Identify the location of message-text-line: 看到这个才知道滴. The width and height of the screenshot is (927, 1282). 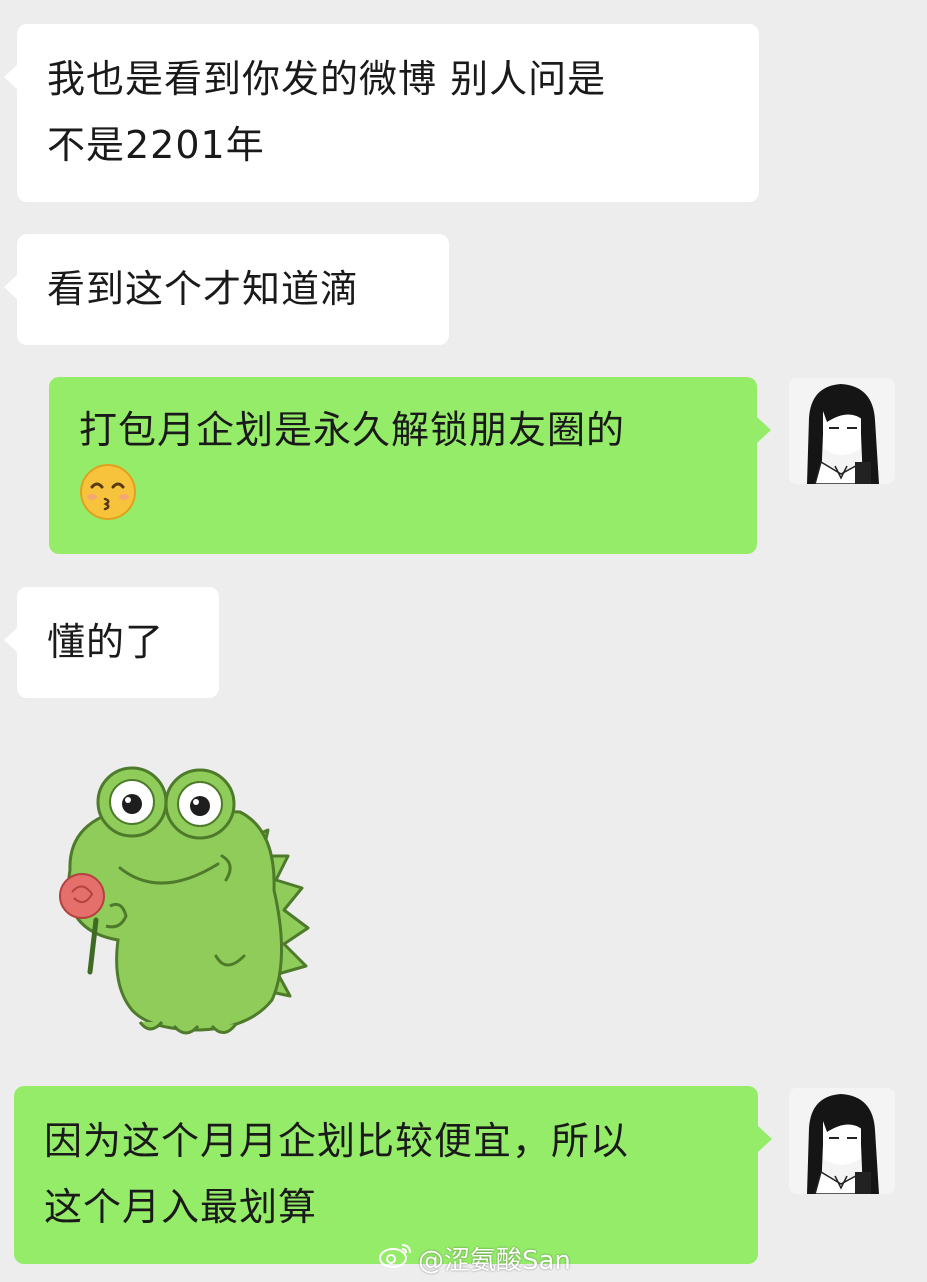
(203, 289).